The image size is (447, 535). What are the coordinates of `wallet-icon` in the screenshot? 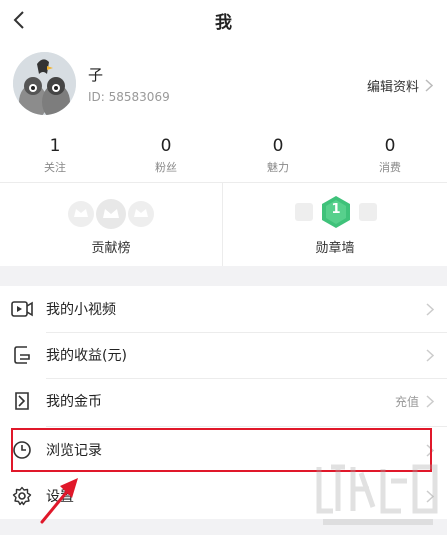 It's located at (22, 355).